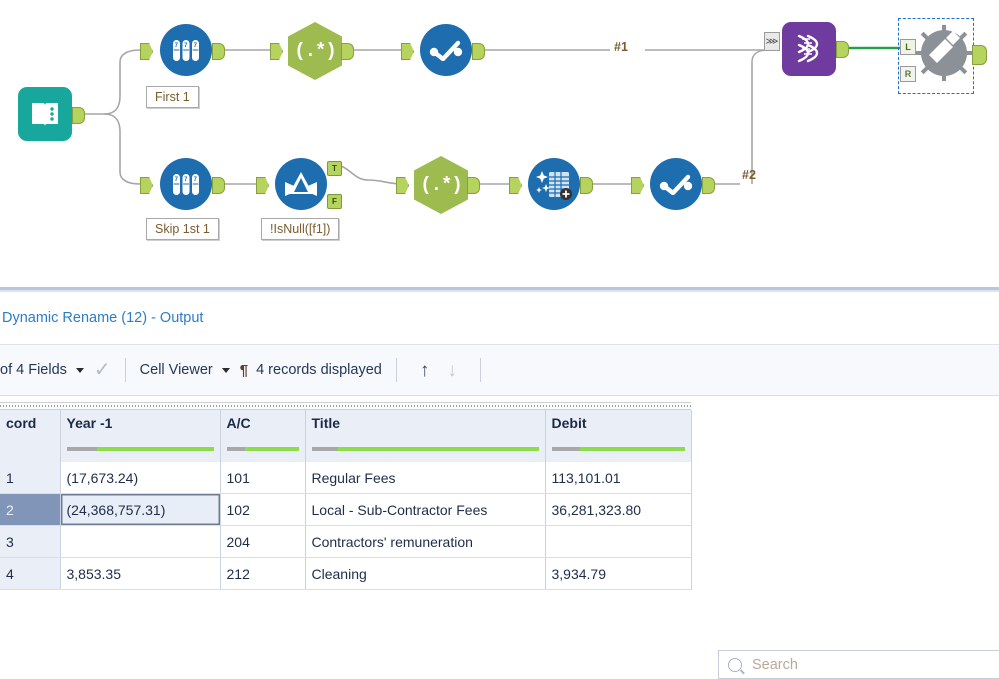  Describe the element at coordinates (30, 449) in the screenshot. I see `quality-bar-record` at that location.